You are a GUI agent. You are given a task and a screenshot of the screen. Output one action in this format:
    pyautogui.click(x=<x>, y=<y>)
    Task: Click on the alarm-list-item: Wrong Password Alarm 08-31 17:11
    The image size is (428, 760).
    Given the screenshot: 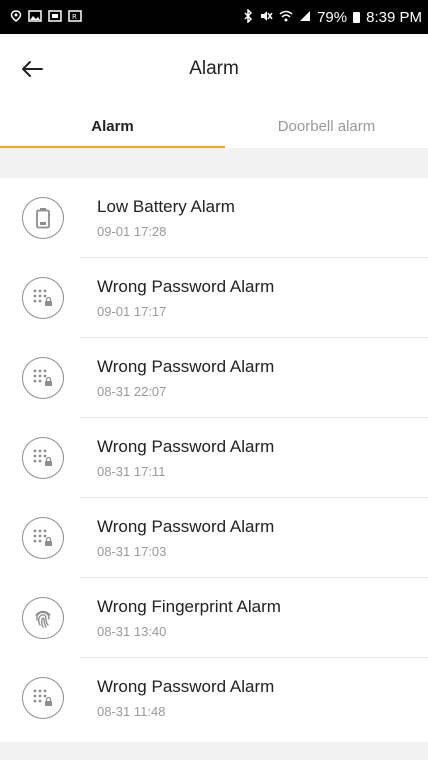 What is the action you would take?
    pyautogui.click(x=214, y=458)
    